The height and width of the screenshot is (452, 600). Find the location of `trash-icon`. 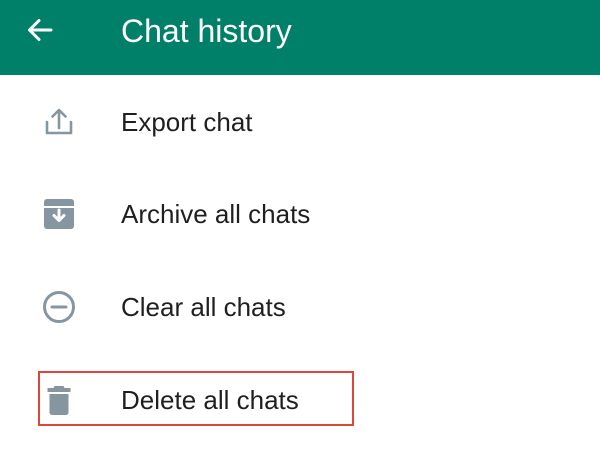

trash-icon is located at coordinates (59, 400).